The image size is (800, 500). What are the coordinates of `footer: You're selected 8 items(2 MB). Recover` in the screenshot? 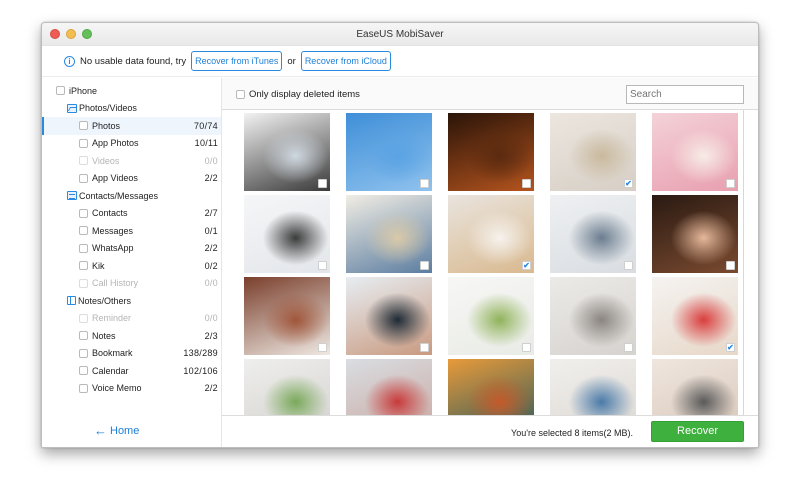 It's located at (490, 431).